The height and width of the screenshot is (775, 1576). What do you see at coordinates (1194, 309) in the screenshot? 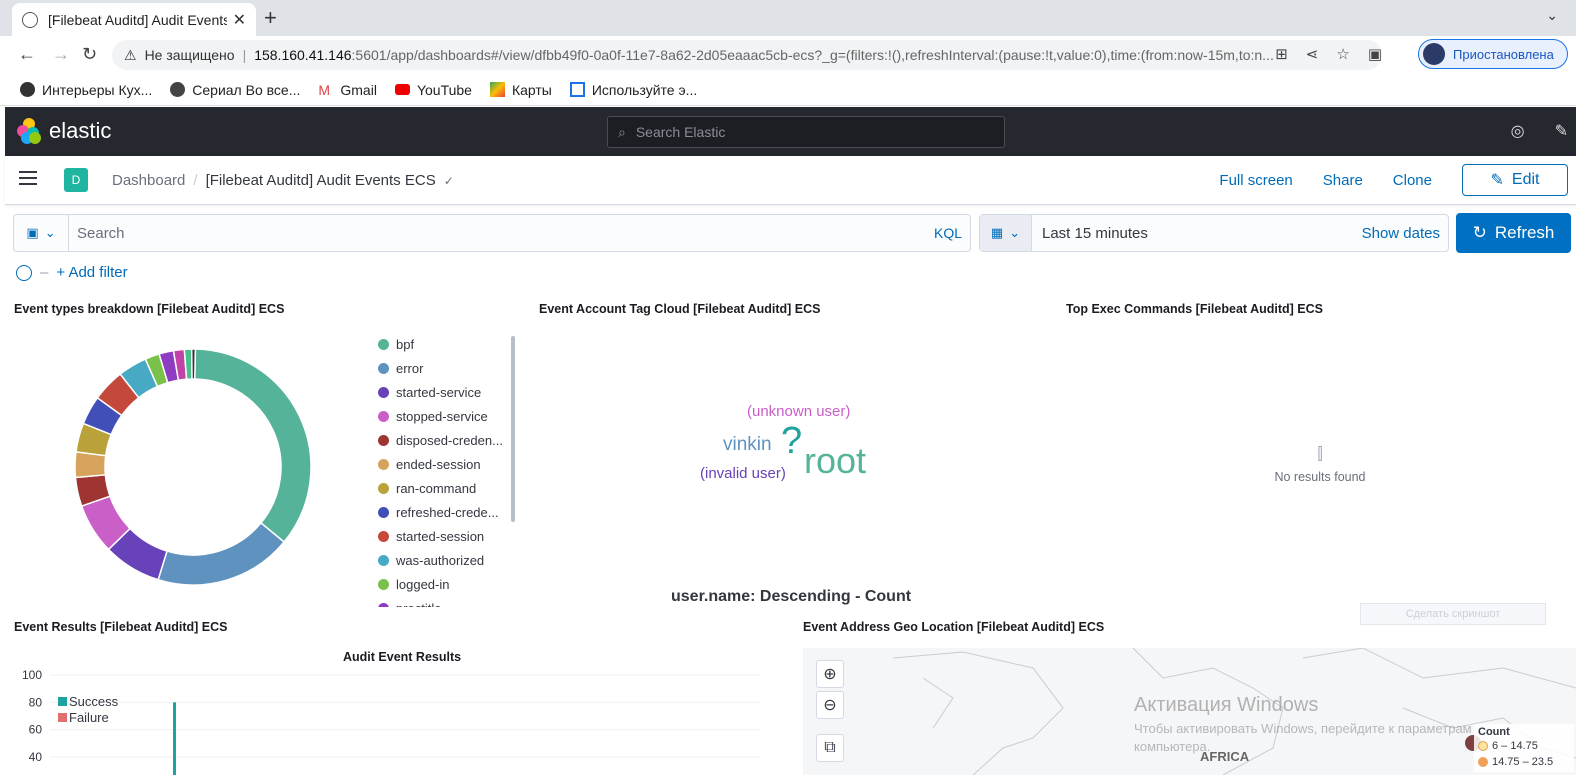
I see `panel-title-top-exec: Top Exec Commands [Filebeat Auditd] ECS` at bounding box center [1194, 309].